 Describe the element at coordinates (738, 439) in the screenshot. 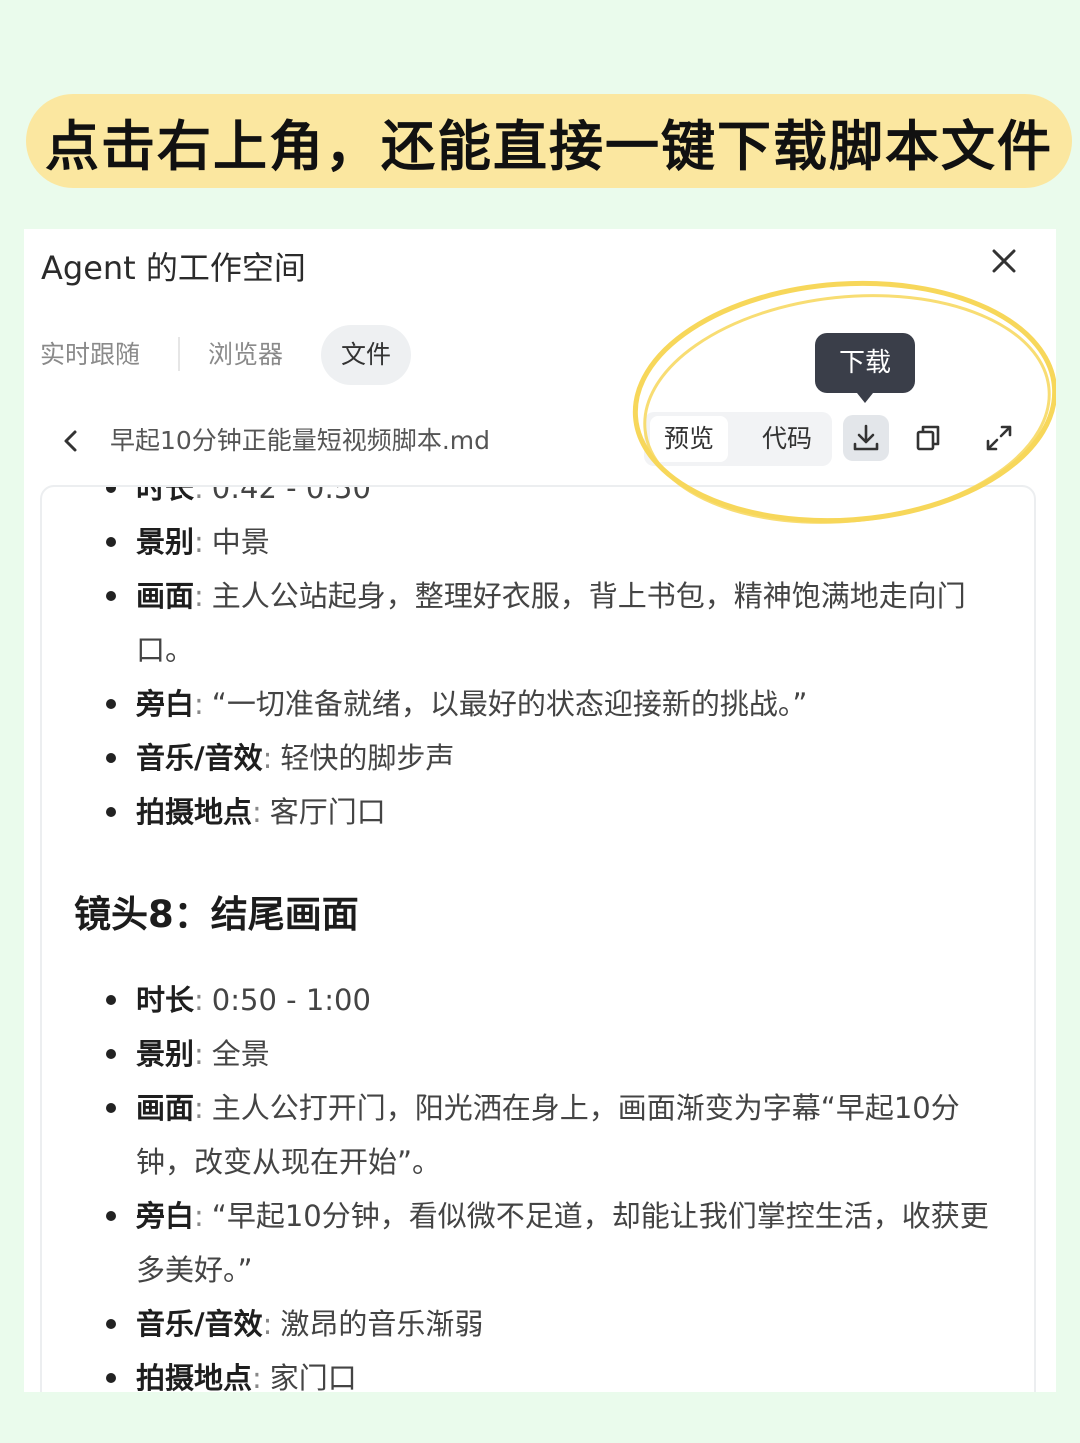

I see `view-mode-toggle: 预览 代码` at that location.